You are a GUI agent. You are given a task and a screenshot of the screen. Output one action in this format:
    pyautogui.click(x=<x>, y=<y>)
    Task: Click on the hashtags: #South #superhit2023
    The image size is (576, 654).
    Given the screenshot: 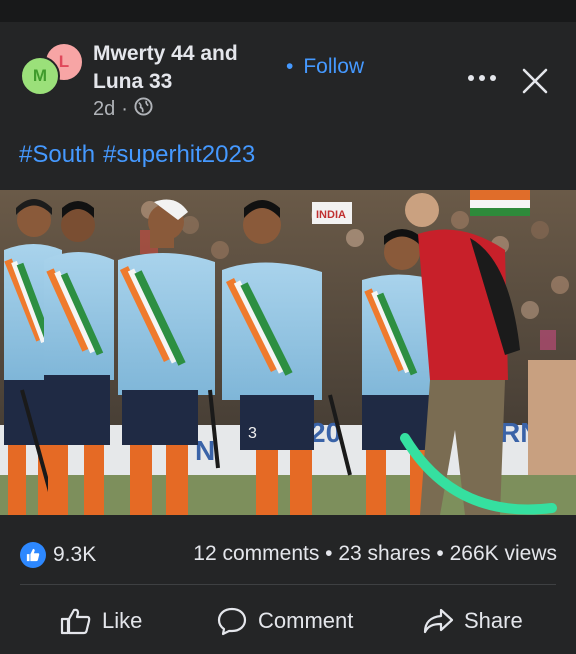 What is the action you would take?
    pyautogui.click(x=141, y=155)
    